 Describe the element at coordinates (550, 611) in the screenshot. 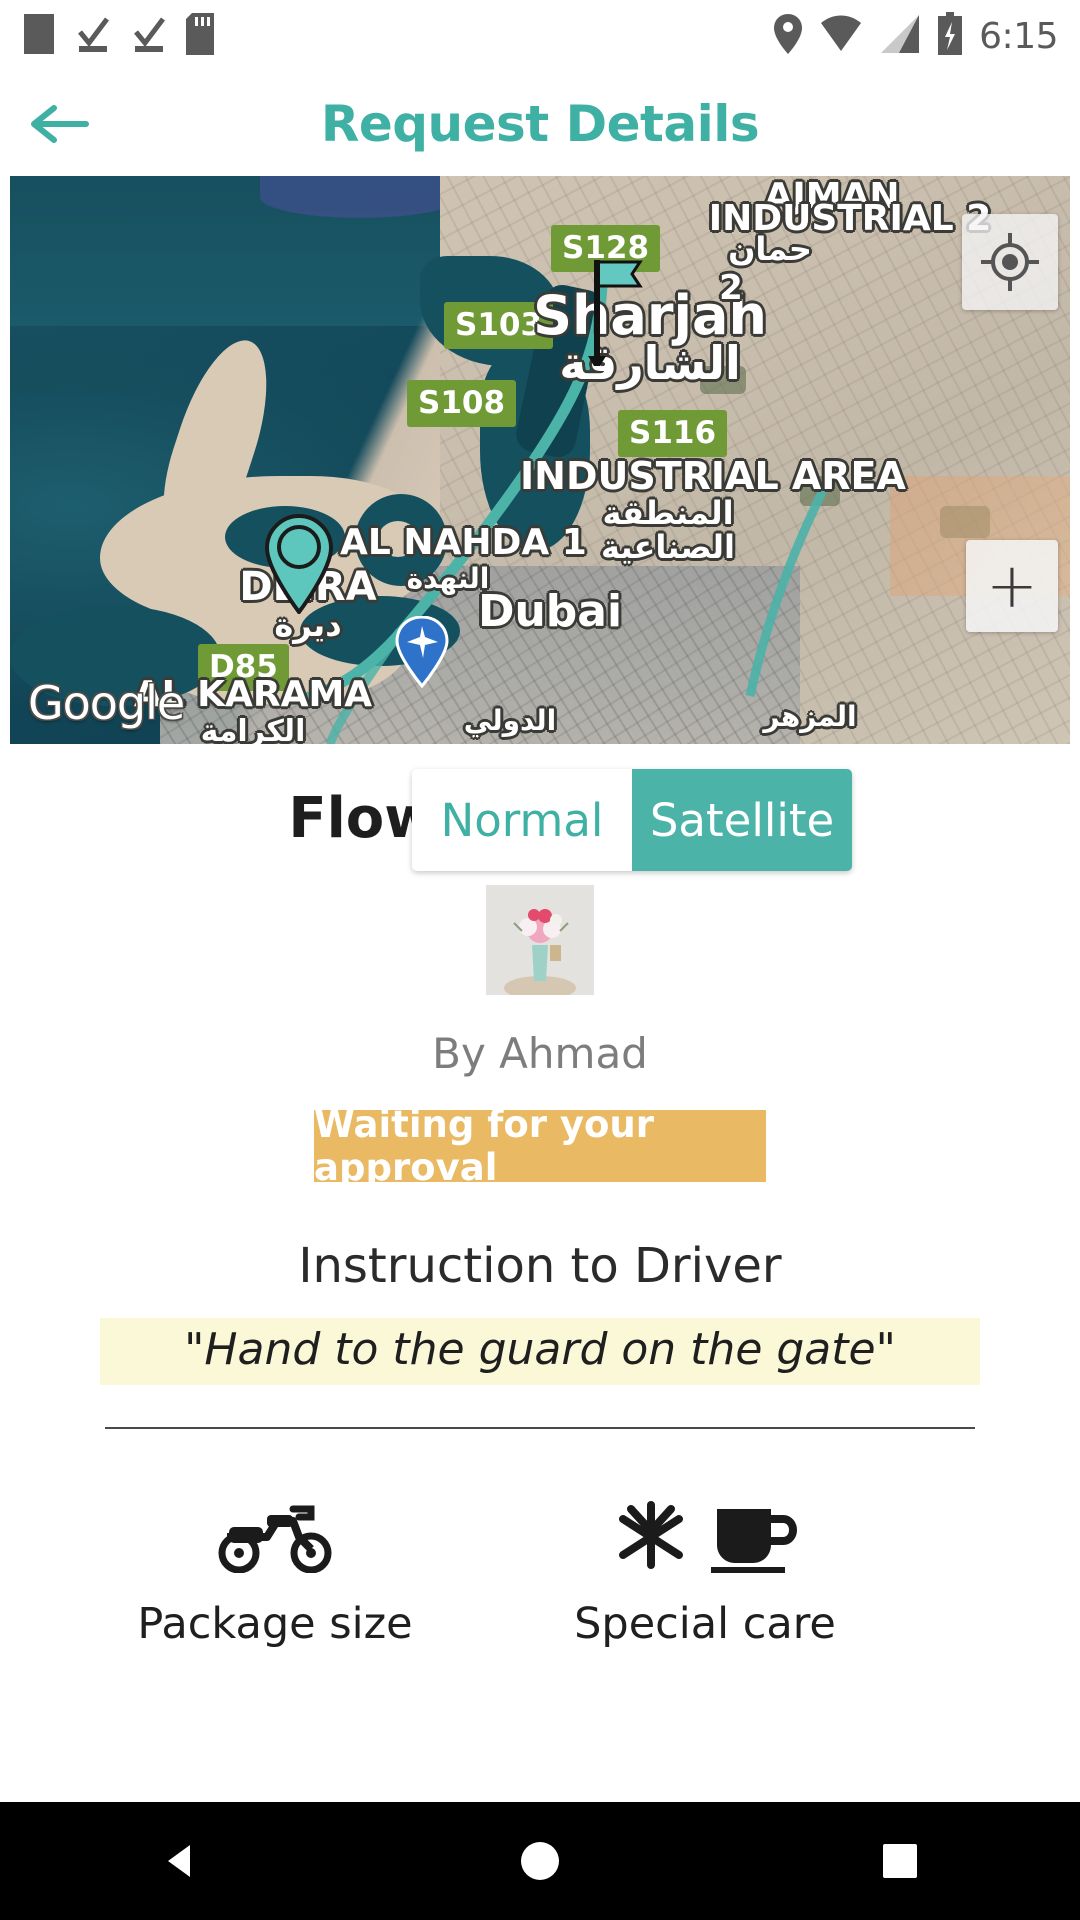

I see `map-place-label: Dubai` at that location.